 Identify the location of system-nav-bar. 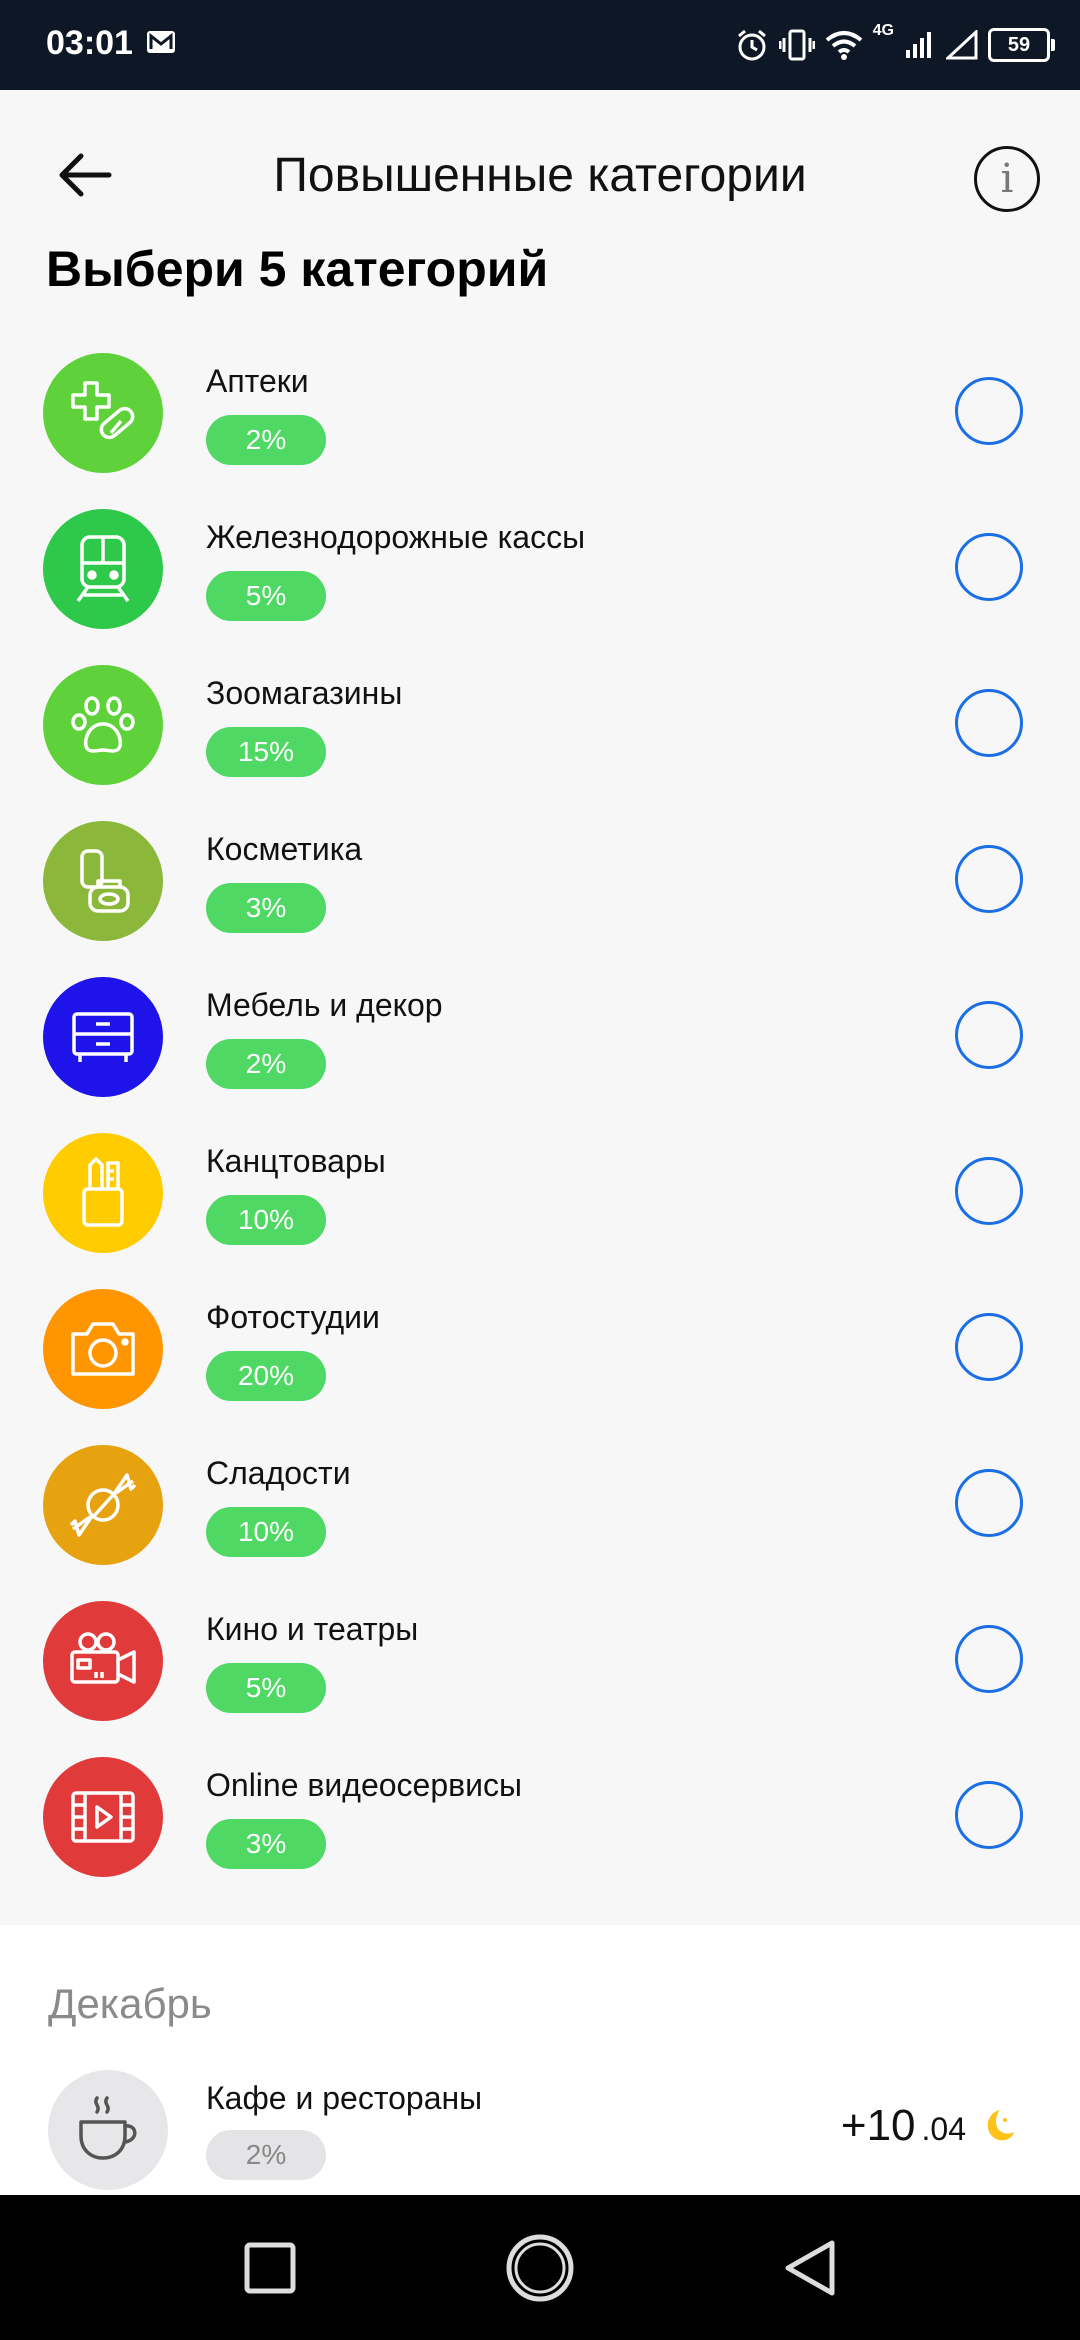
(540, 2267).